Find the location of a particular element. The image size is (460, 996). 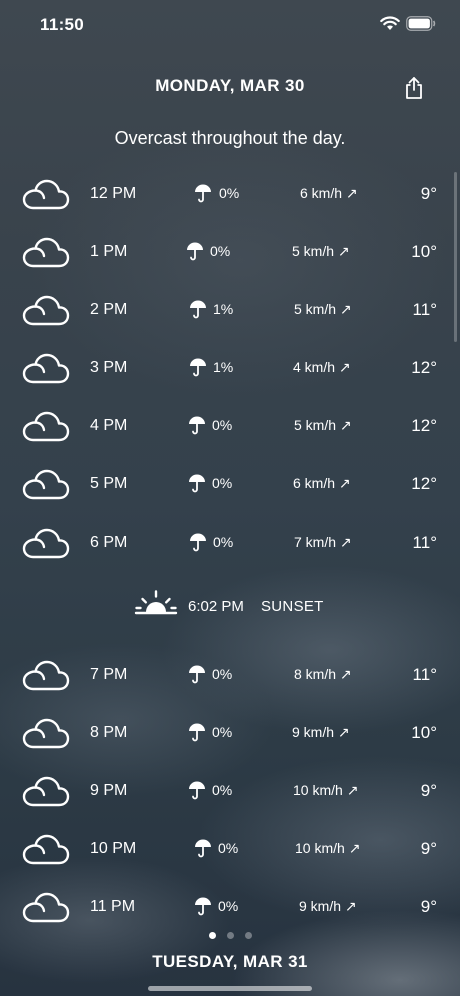

hour-row: 1 PM 0% 5 km/h ↗ 10° is located at coordinates (230, 252).